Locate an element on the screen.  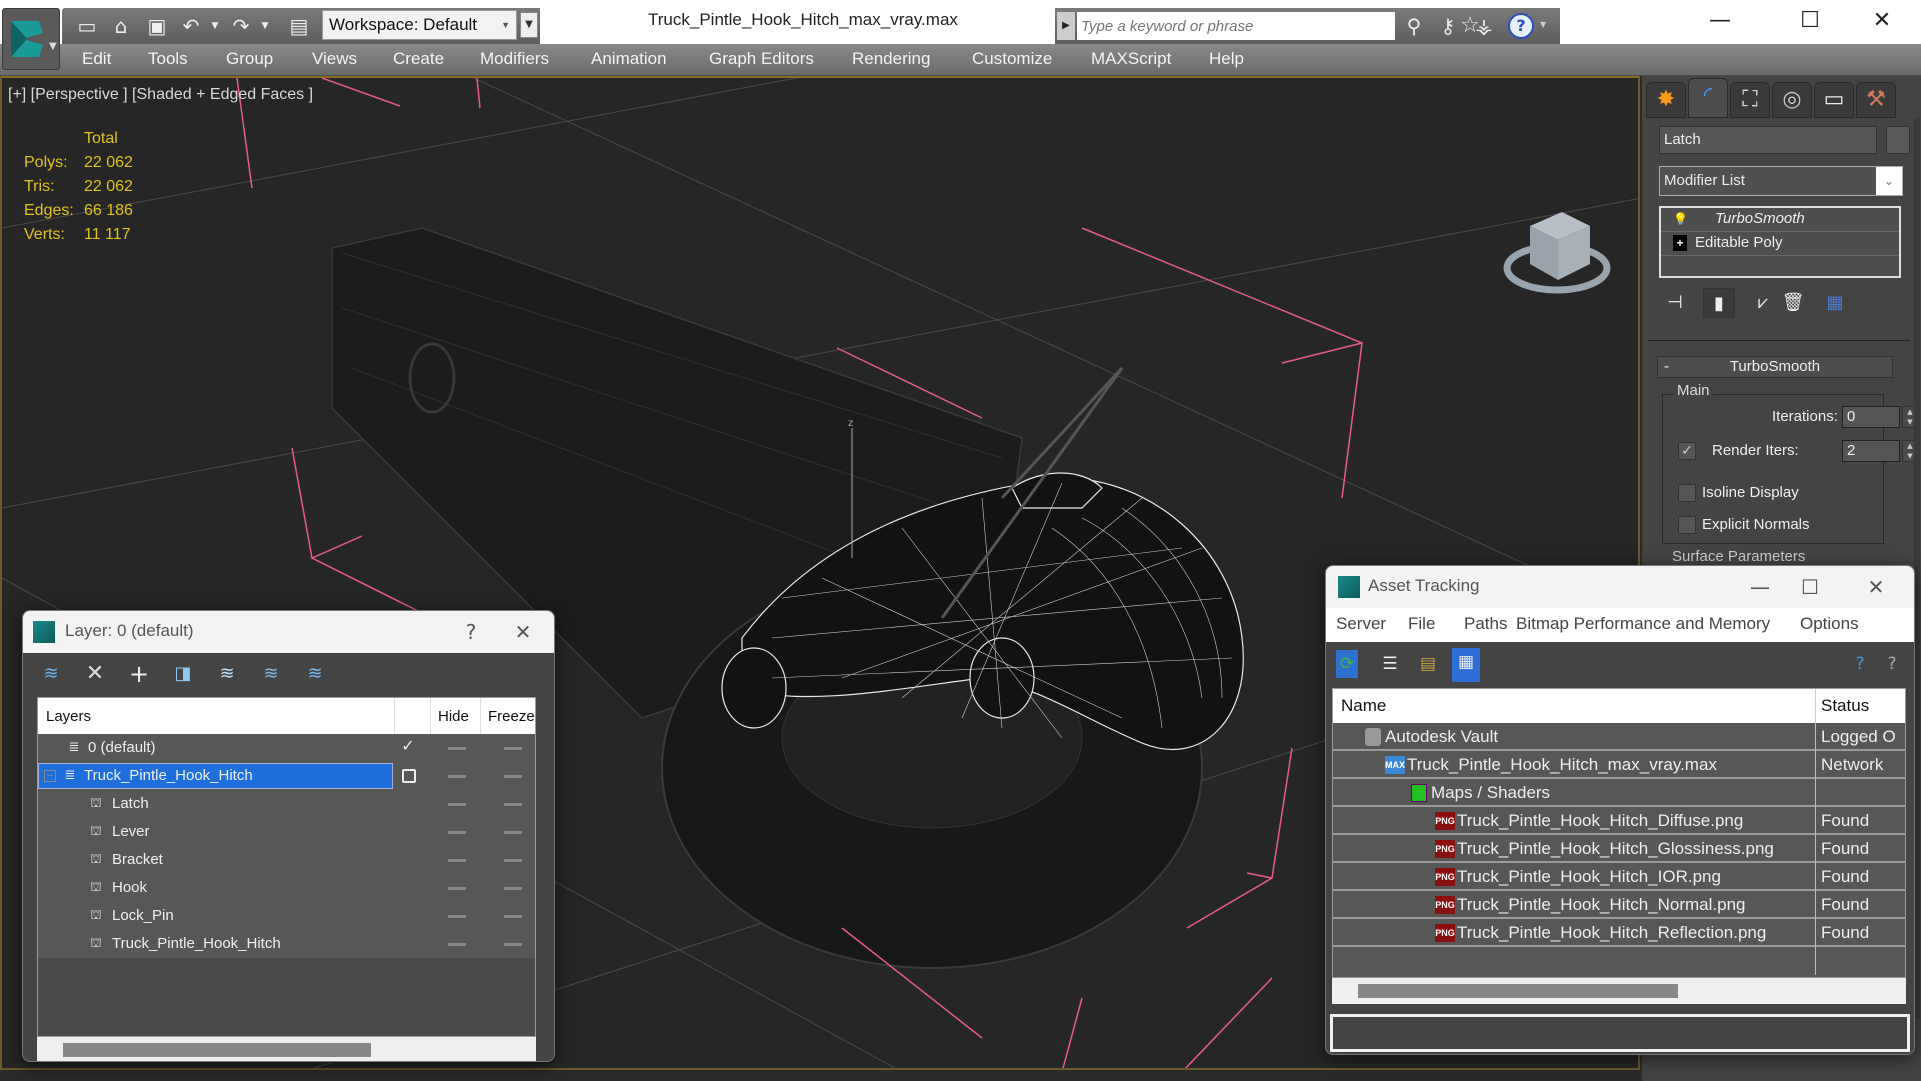
redo-icon: ↷ is located at coordinates (241, 26).